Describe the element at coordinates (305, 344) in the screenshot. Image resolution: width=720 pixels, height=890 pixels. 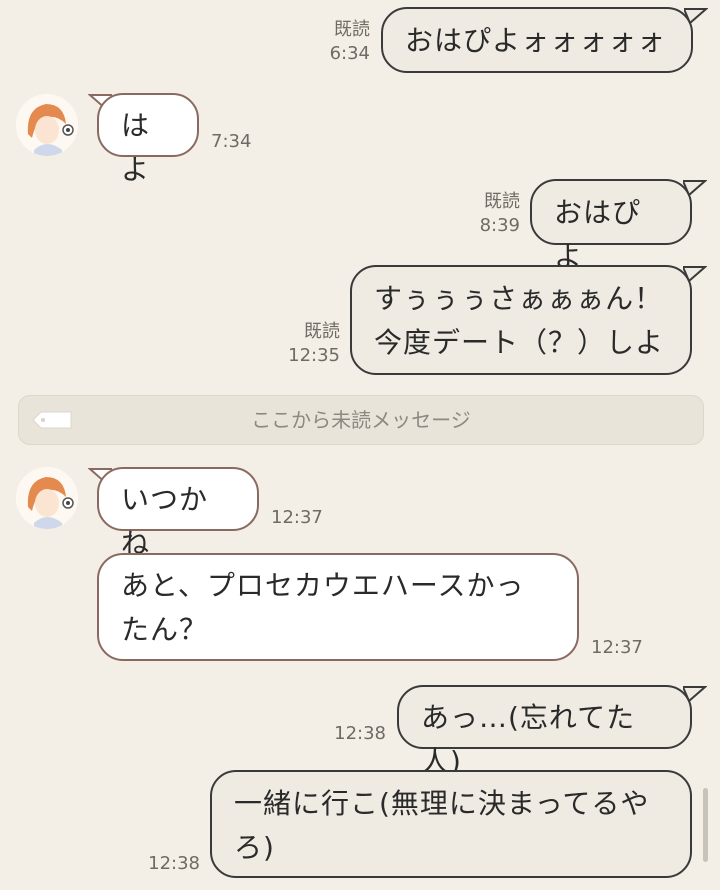
I see `read-status-4: 既読 12:35` at that location.